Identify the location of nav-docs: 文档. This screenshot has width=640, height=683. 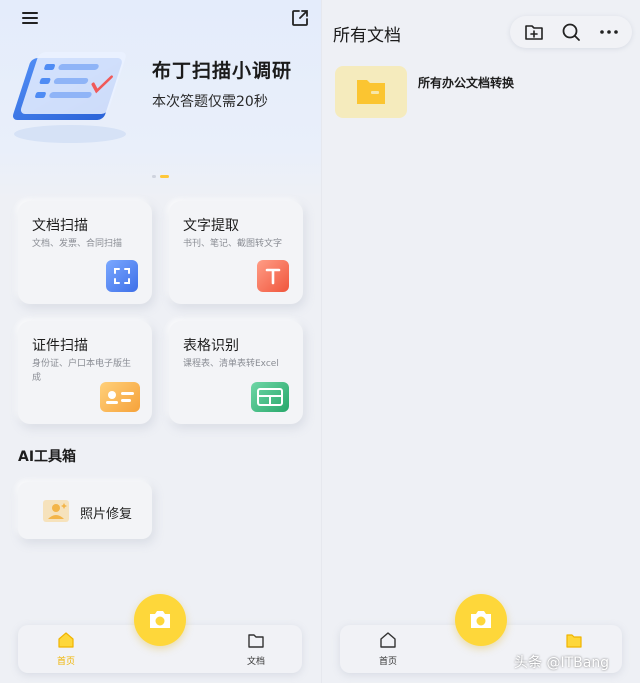
(256, 649).